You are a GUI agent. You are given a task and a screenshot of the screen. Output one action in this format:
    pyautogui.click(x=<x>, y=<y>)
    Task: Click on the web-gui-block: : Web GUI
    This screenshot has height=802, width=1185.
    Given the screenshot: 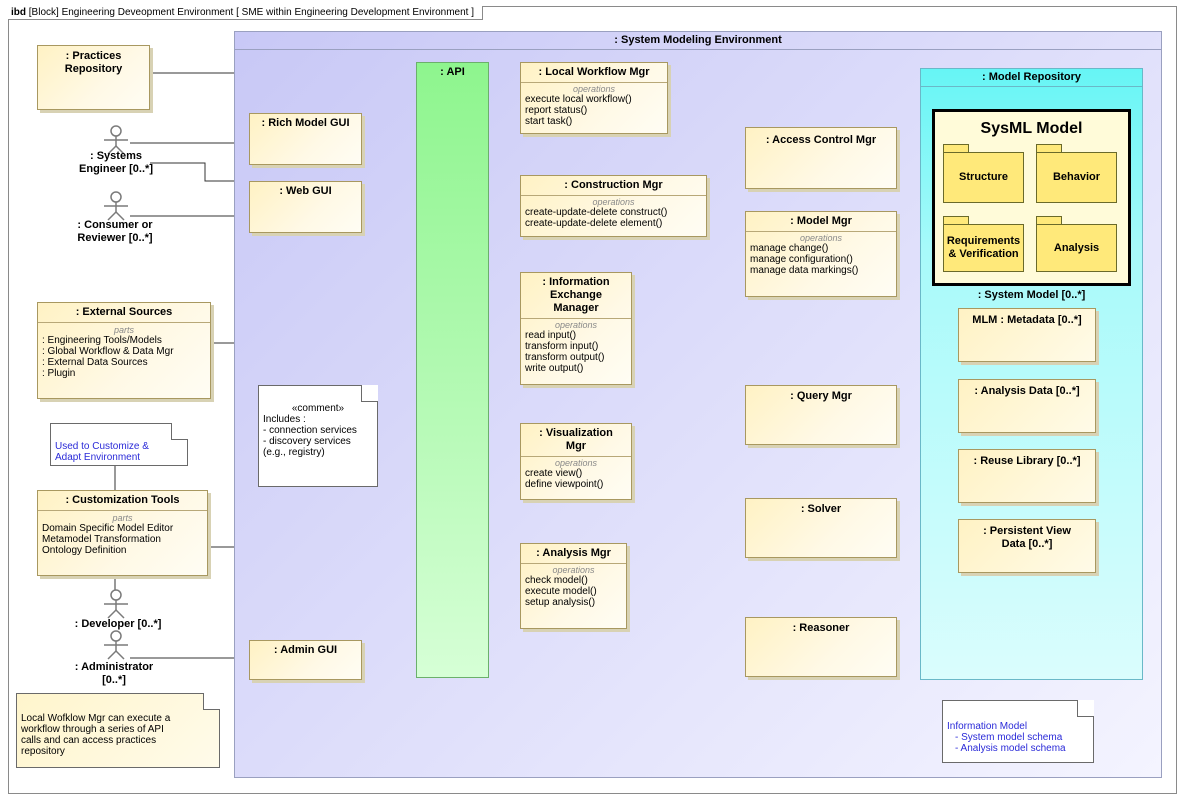 What is the action you would take?
    pyautogui.click(x=305, y=207)
    